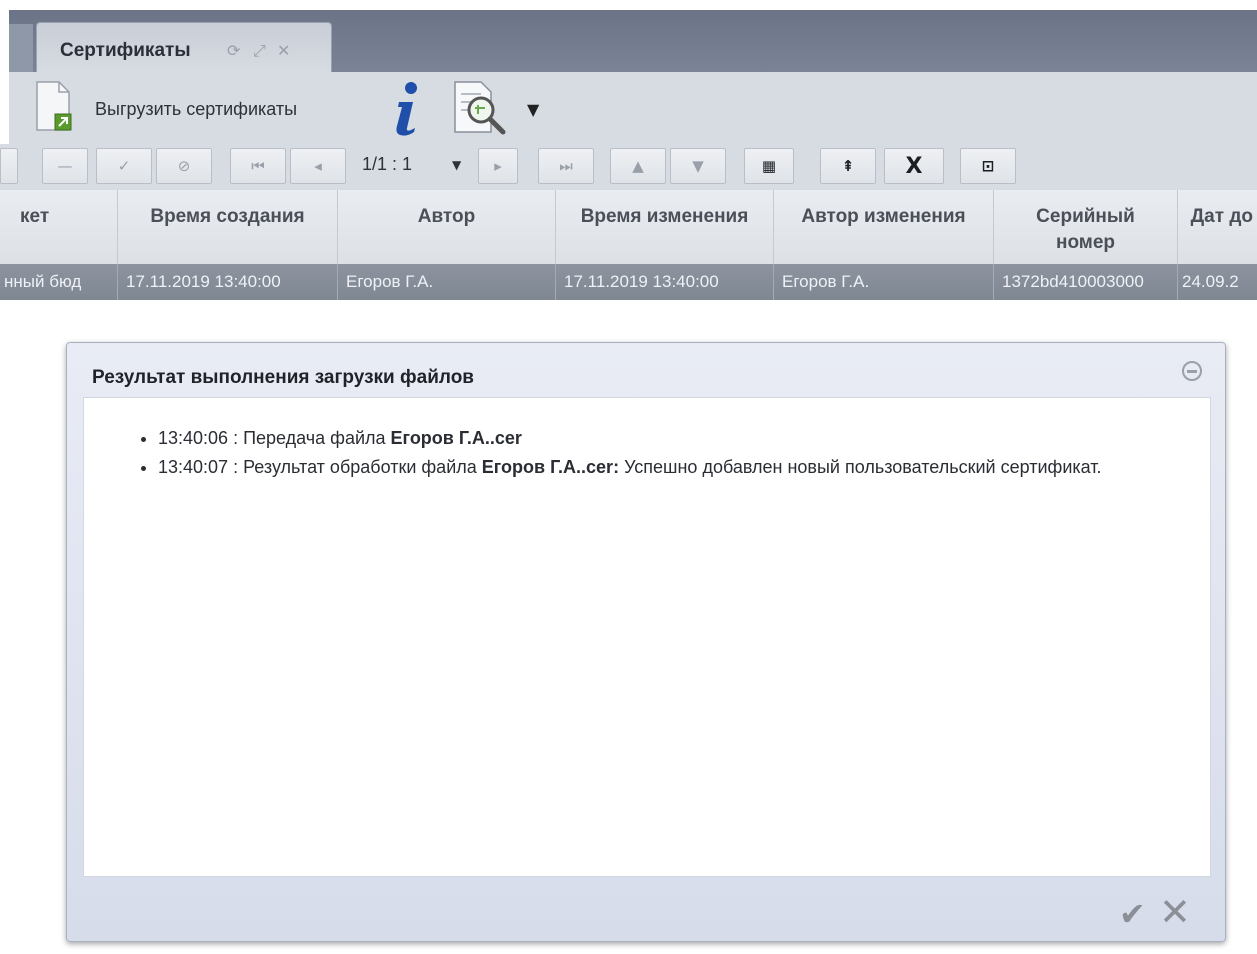  I want to click on tab-certificates: Сертификаты ⟳ ⤢ ✕, so click(184, 47).